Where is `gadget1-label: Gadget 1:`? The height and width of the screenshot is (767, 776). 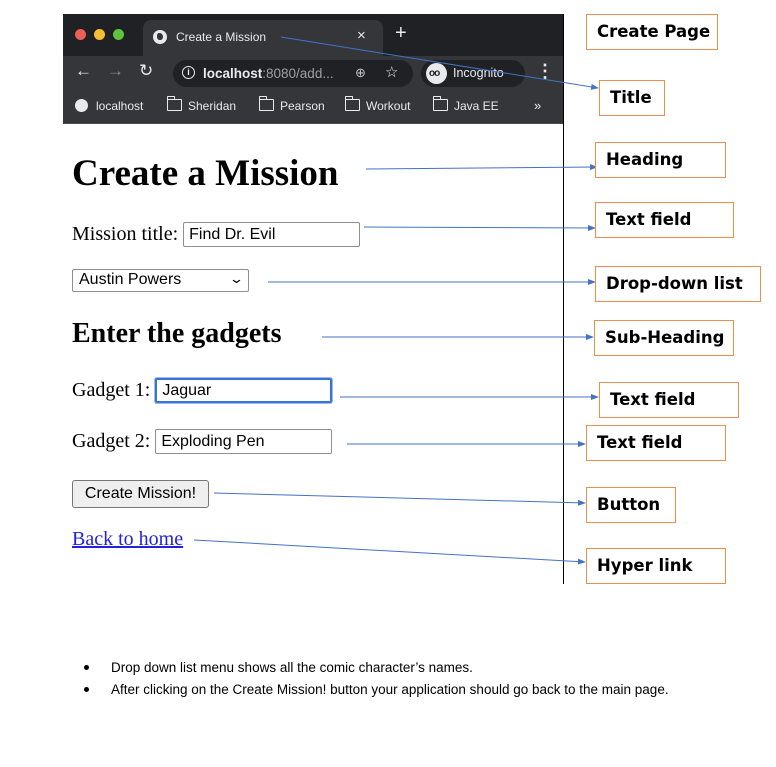 gadget1-label: Gadget 1: is located at coordinates (111, 390).